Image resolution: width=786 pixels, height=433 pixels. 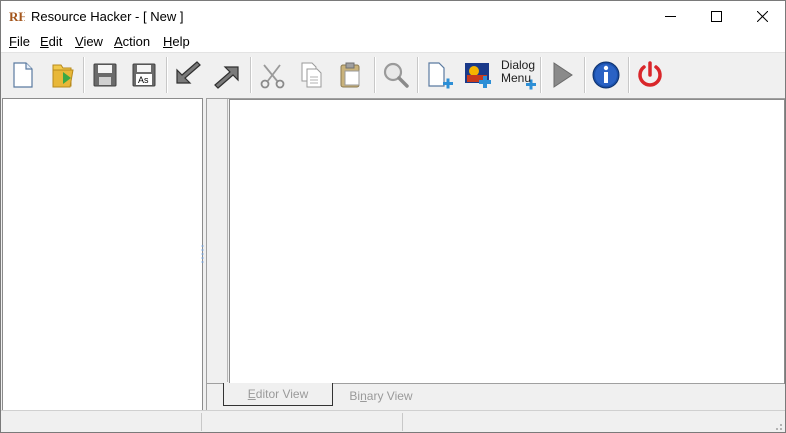 What do you see at coordinates (282, 394) in the screenshot?
I see `tab-editor-view-label: ditor View` at bounding box center [282, 394].